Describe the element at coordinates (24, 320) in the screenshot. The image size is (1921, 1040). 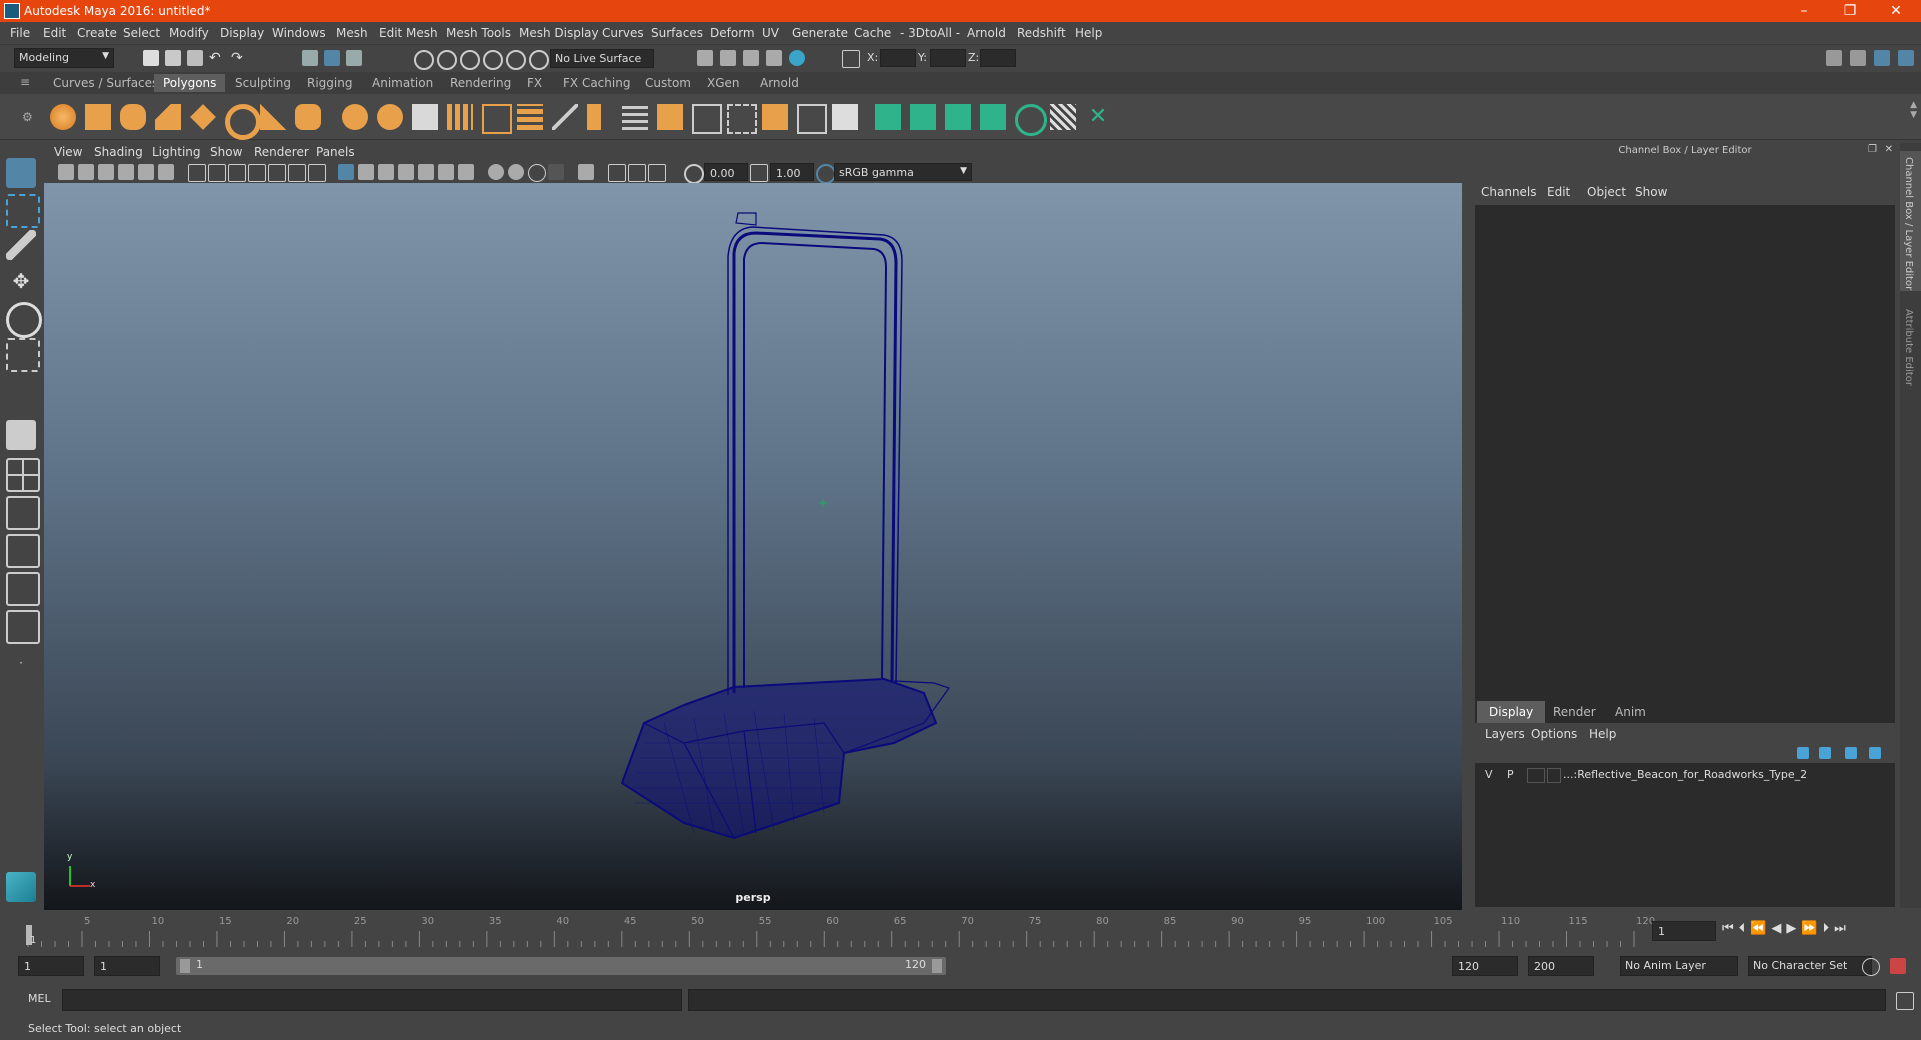
I see `rotate-tool-icon` at that location.